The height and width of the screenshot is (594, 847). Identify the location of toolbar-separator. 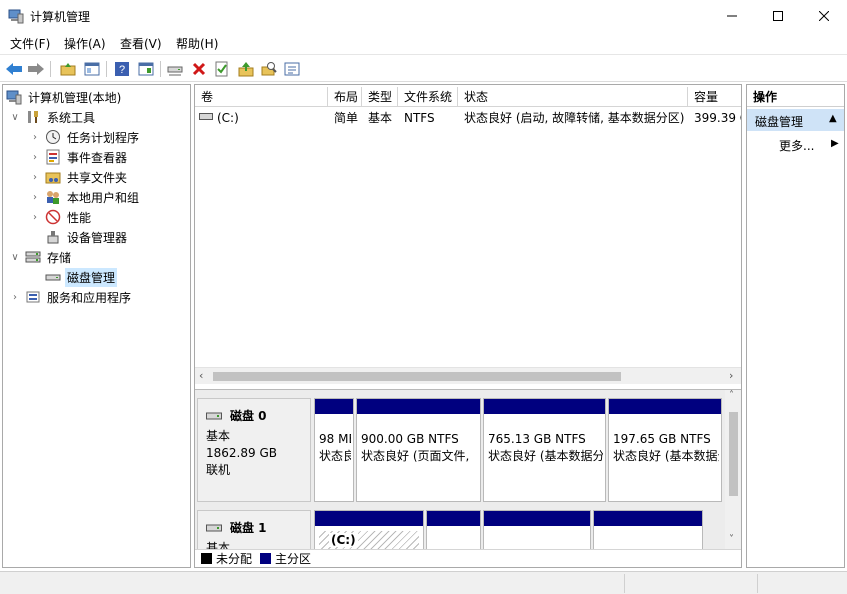
(50, 69).